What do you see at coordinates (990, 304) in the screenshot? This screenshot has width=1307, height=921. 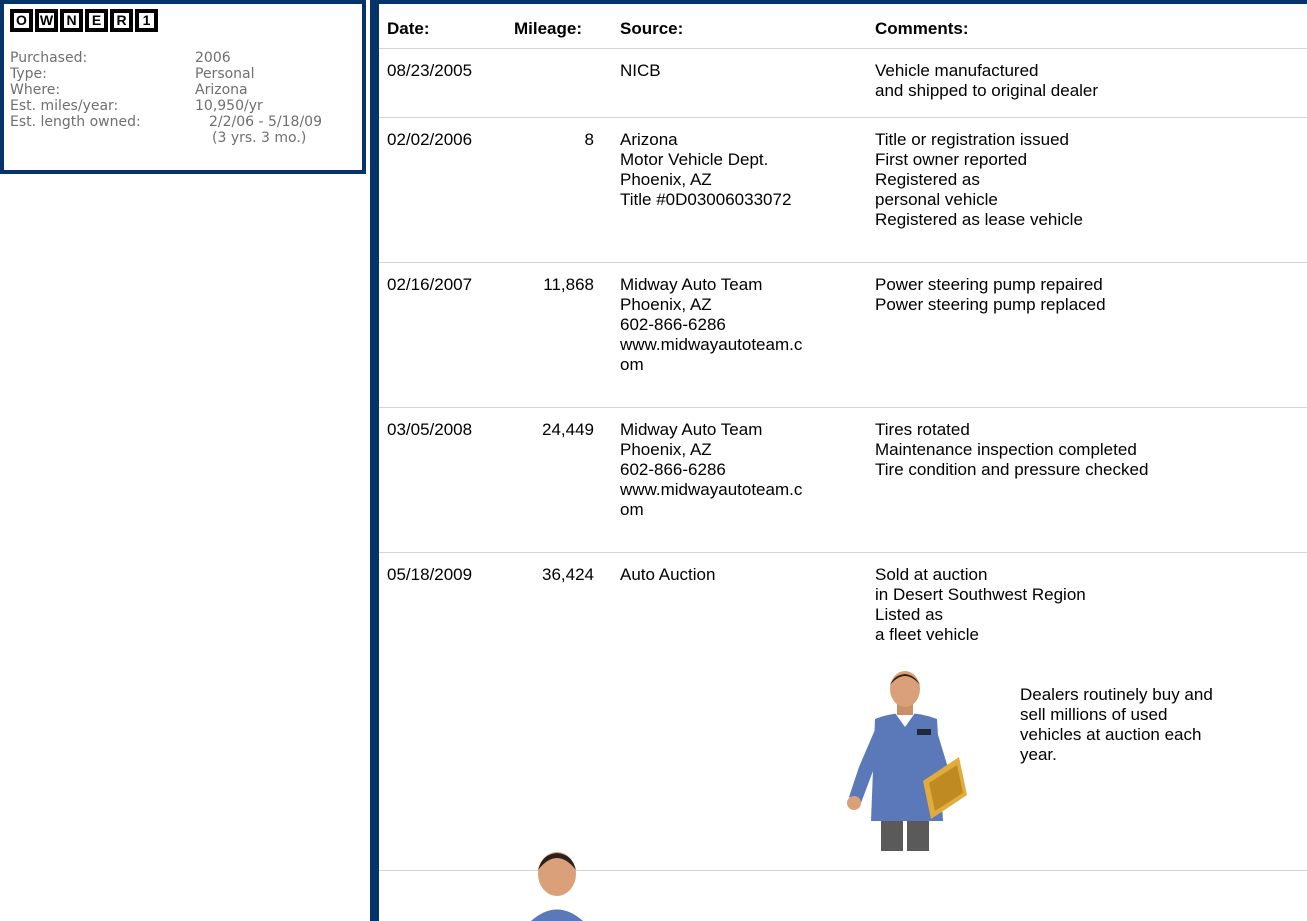 I see `comment-line: Power steering pump replaced` at bounding box center [990, 304].